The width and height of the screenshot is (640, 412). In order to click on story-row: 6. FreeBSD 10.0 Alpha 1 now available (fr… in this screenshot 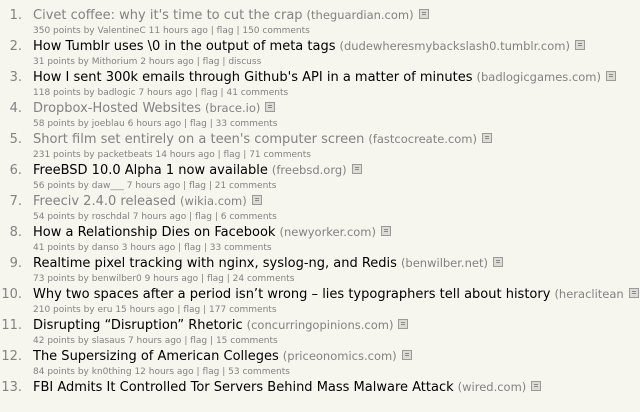, I will do `click(320, 179)`.